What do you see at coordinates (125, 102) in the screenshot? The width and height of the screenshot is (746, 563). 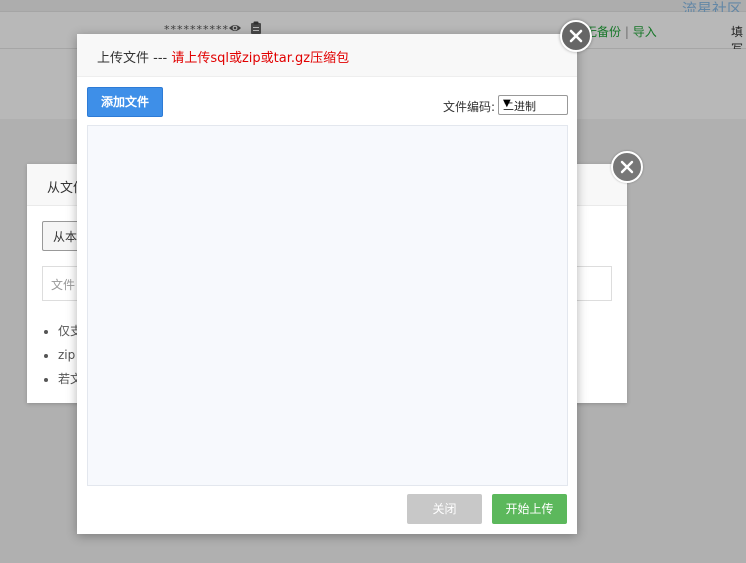 I see `add-file-button: 添加文件` at bounding box center [125, 102].